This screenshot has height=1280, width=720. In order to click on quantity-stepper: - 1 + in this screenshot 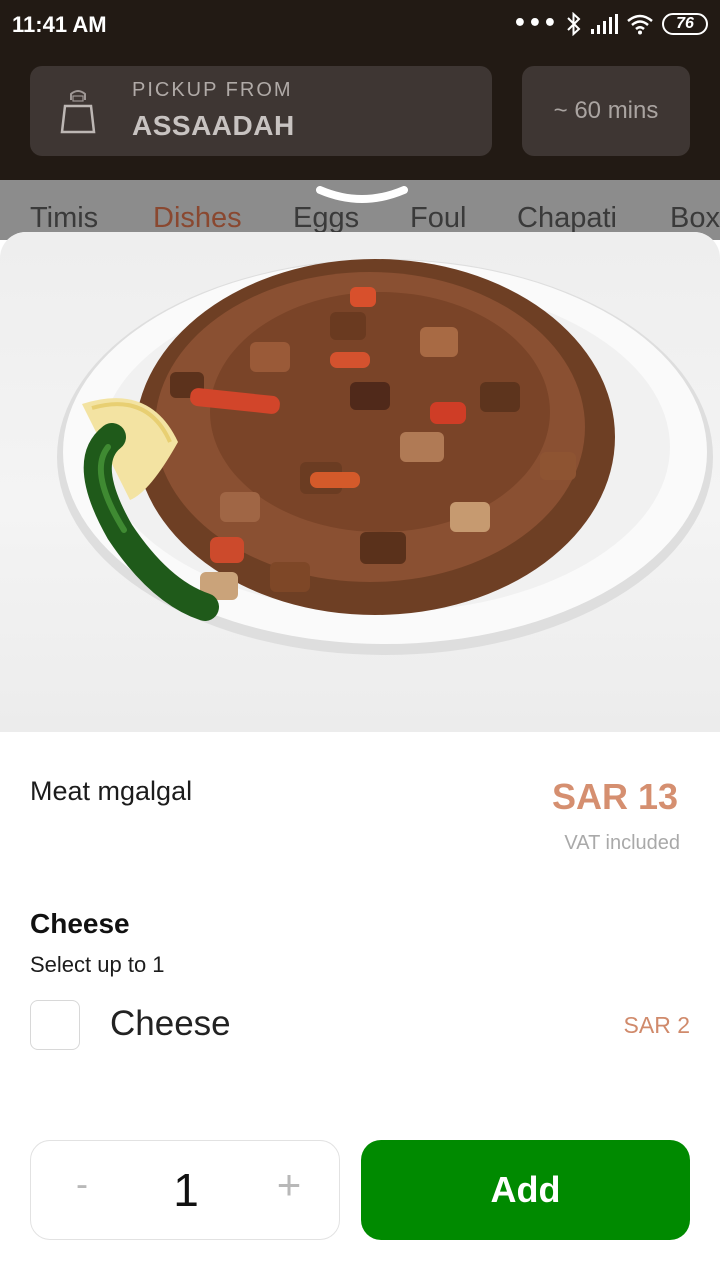, I will do `click(185, 1190)`.